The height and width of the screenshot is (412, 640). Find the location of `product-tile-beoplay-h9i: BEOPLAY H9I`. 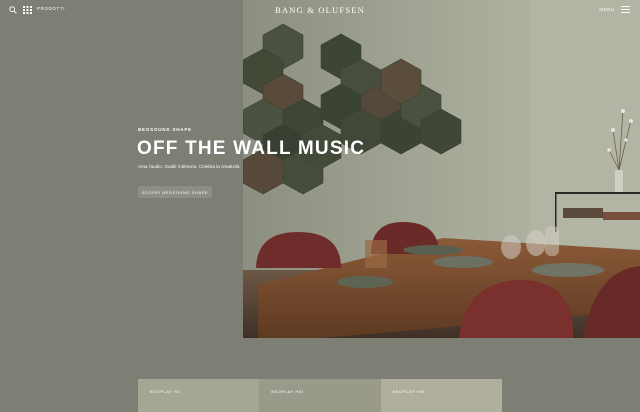

product-tile-beoplay-h9i: BEOPLAY H9I is located at coordinates (441, 395).